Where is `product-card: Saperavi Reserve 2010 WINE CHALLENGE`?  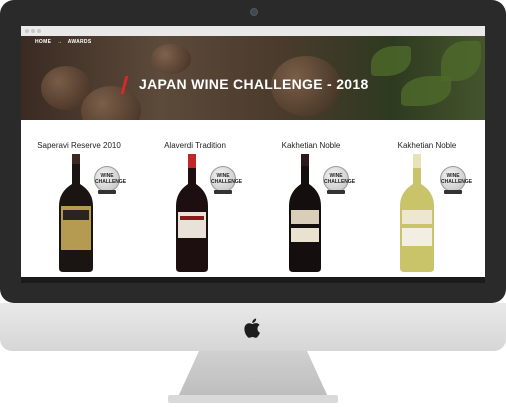 product-card: Saperavi Reserve 2010 WINE CHALLENGE is located at coordinates (79, 198).